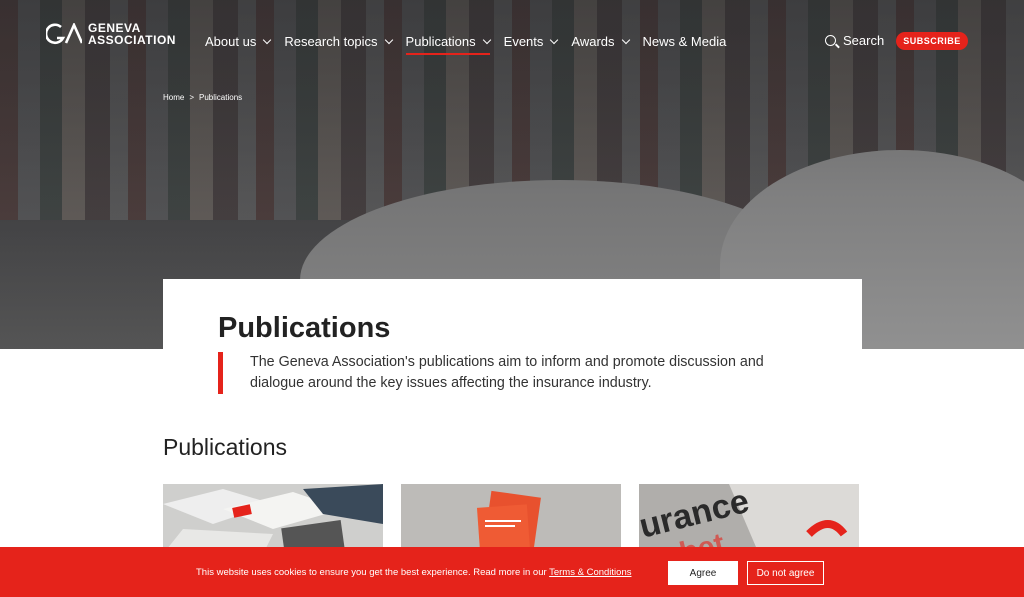 This screenshot has height=597, width=1024. Describe the element at coordinates (173, 97) in the screenshot. I see `breadcrumb-home: Home` at that location.